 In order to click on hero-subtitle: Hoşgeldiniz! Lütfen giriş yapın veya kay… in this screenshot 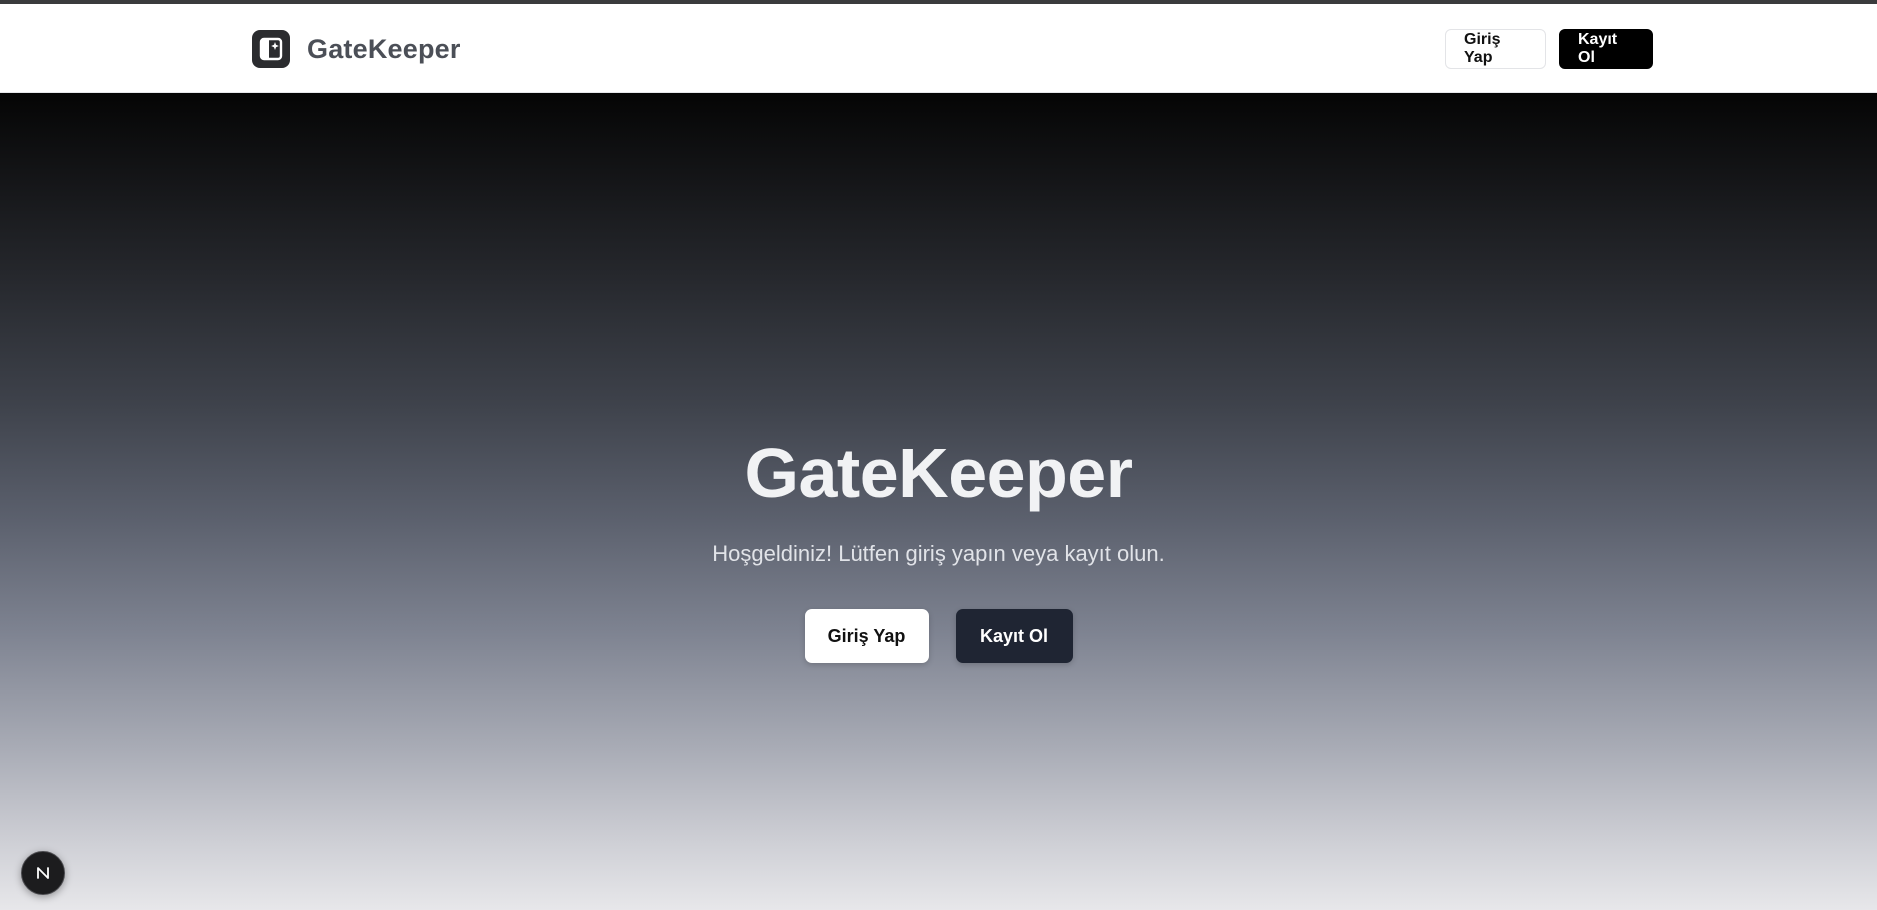, I will do `click(938, 553)`.